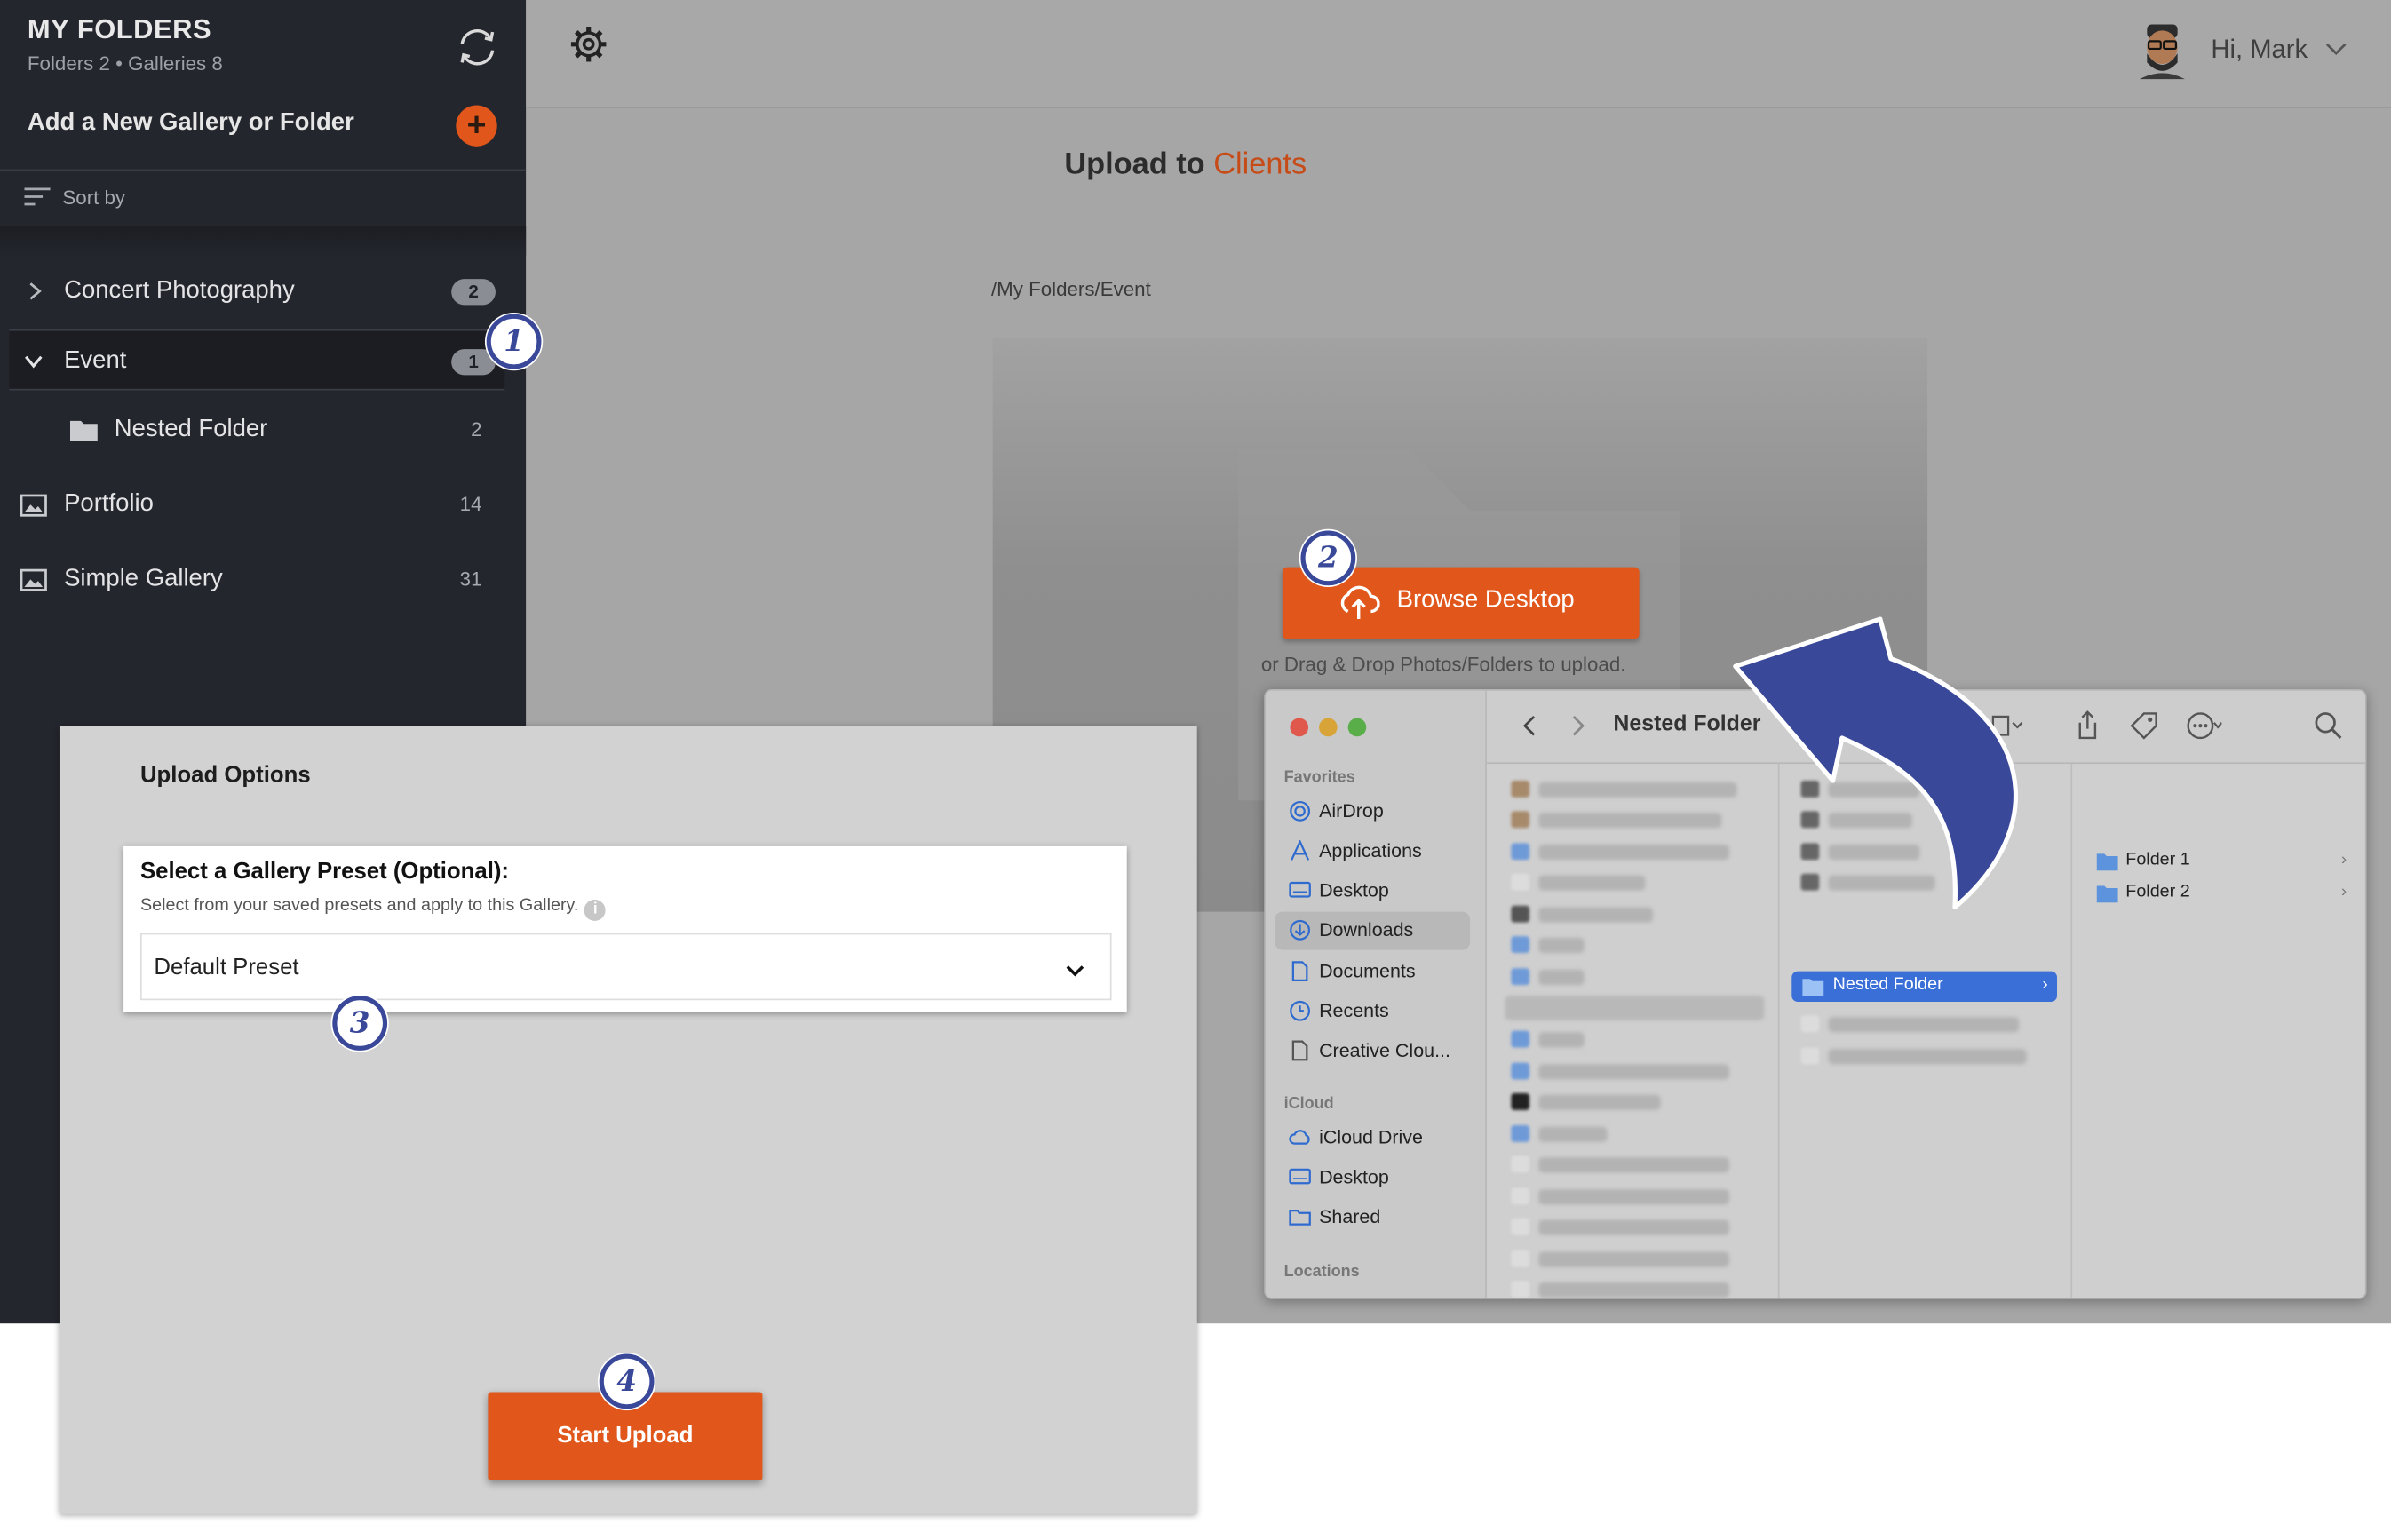 The width and height of the screenshot is (2391, 1540). I want to click on browse-desktop-label: Browse Desktop, so click(1486, 600).